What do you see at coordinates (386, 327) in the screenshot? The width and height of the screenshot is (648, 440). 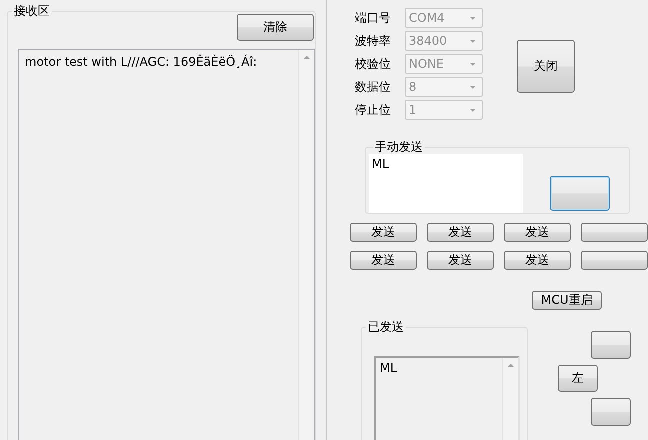 I see `group-title: 已发送` at bounding box center [386, 327].